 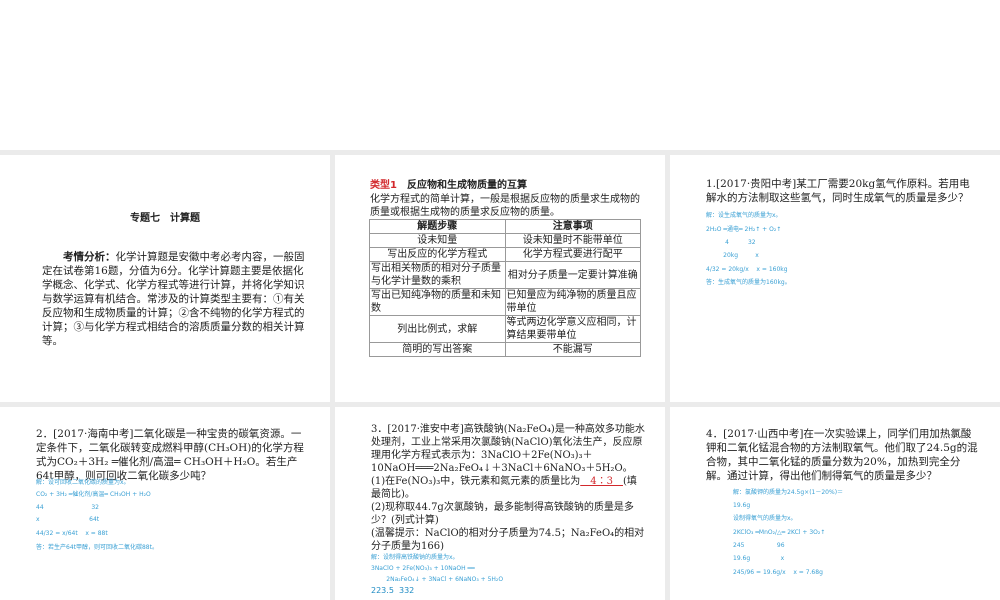 I want to click on solution-line: 答：生成氧气的质量为160kg。, so click(x=748, y=282).